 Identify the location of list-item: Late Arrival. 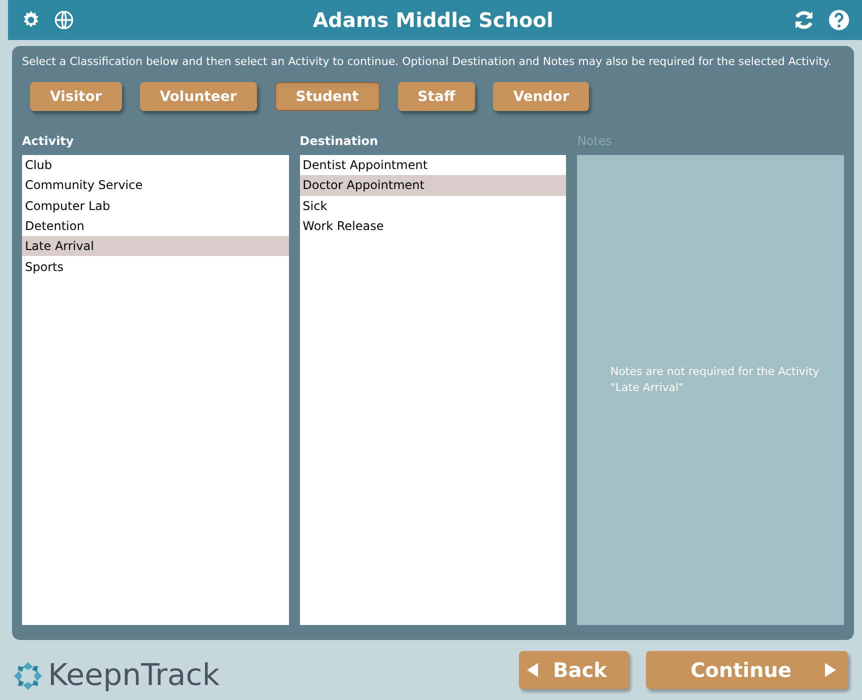
(155, 246).